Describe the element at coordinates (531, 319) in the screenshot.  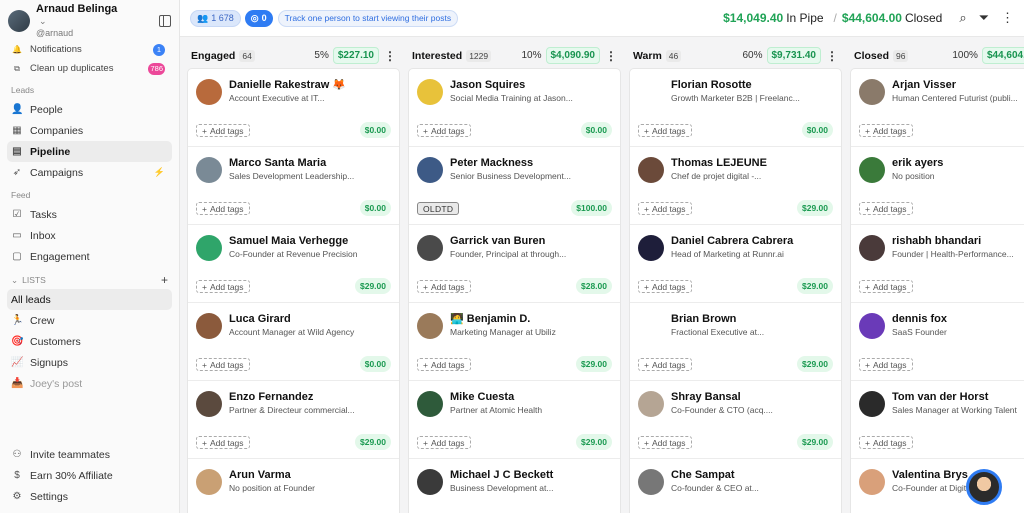
I see `lead-name: 🧑‍💻 Benjamin D.` at that location.